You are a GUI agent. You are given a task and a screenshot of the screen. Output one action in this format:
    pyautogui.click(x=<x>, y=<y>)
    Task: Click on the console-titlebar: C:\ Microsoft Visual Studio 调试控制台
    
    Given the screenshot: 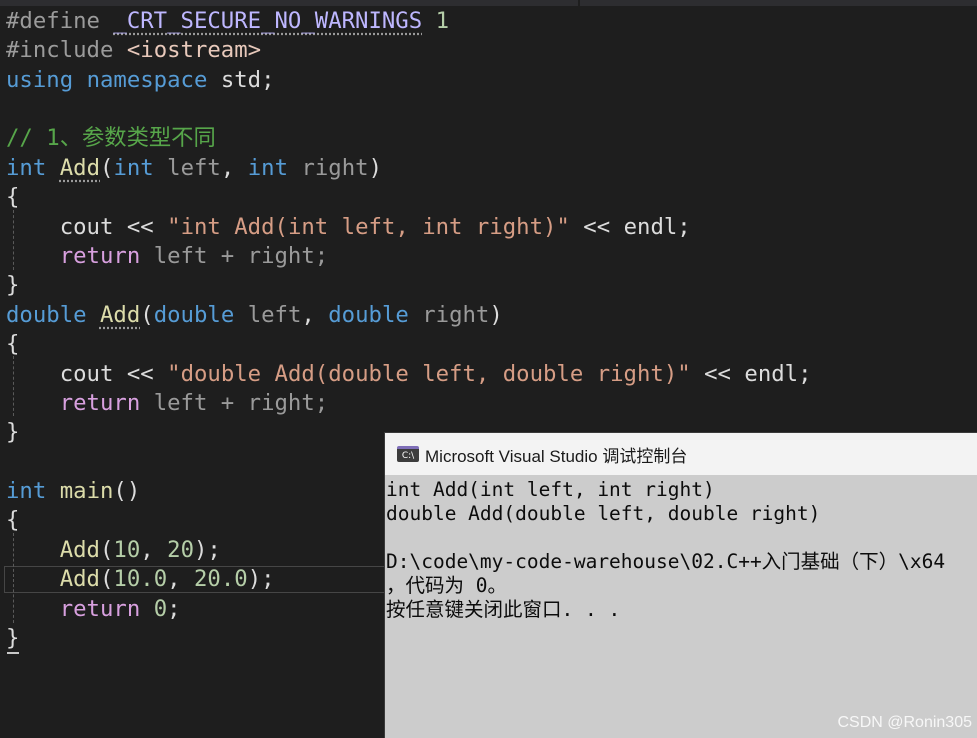 What is the action you would take?
    pyautogui.click(x=681, y=454)
    